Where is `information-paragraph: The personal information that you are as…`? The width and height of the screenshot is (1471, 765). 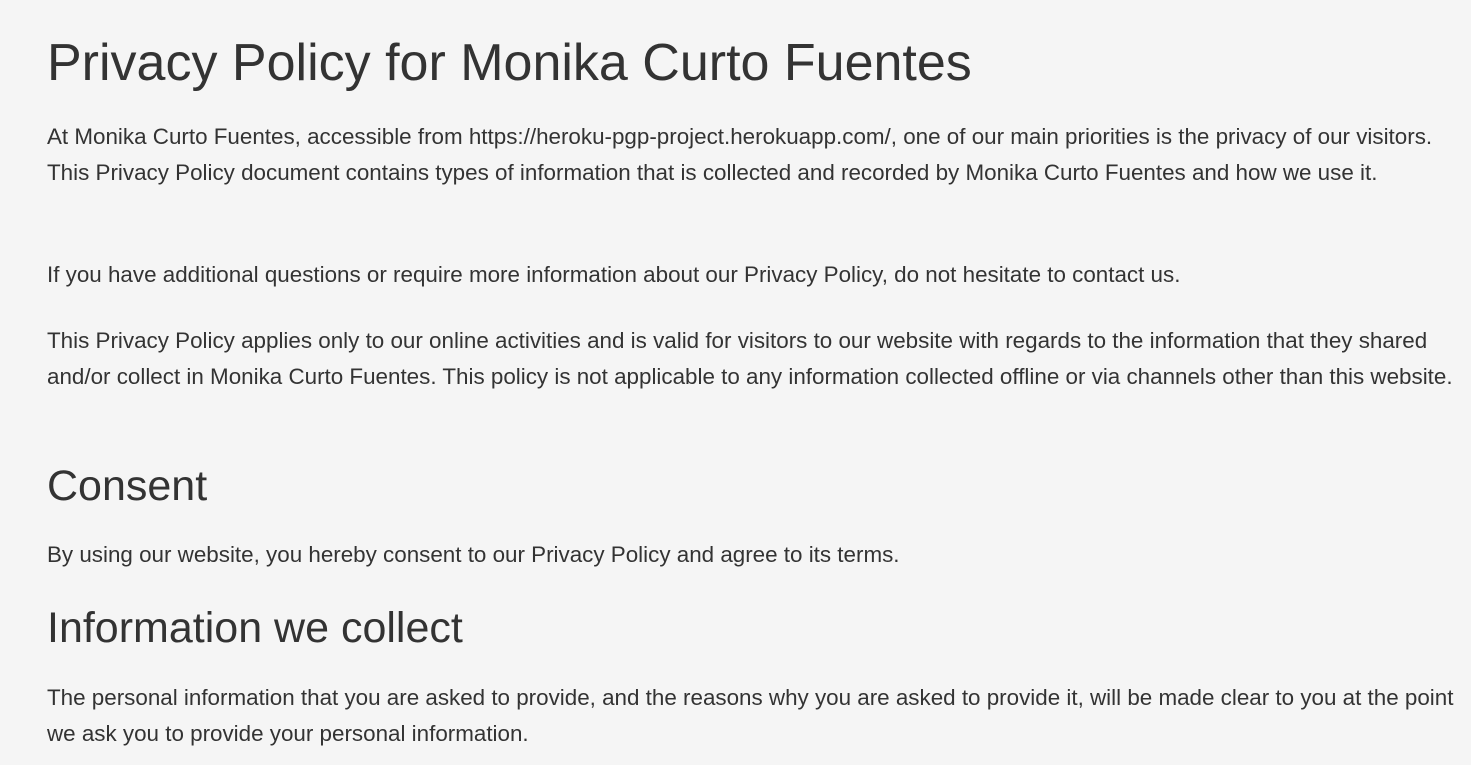 information-paragraph: The personal information that you are as… is located at coordinates (750, 715).